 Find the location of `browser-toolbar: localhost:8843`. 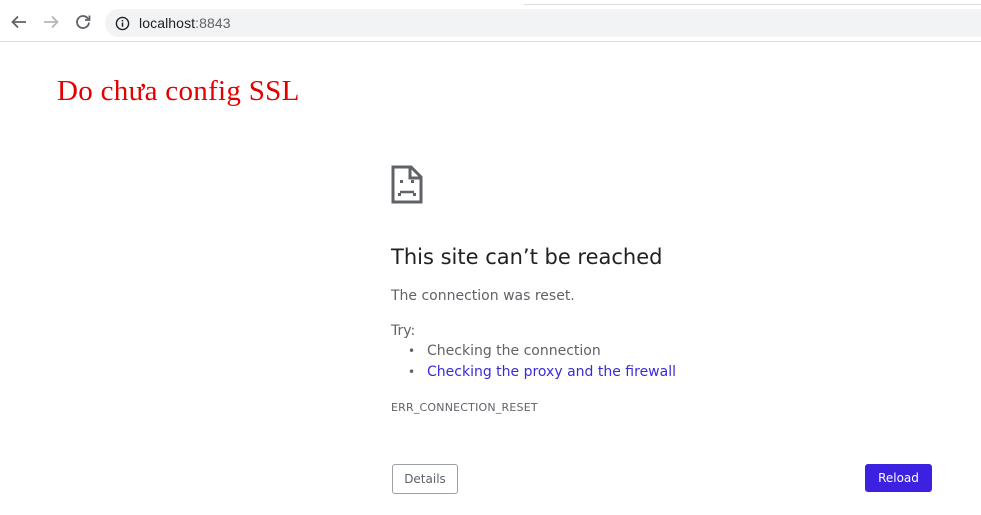

browser-toolbar: localhost:8843 is located at coordinates (490, 21).